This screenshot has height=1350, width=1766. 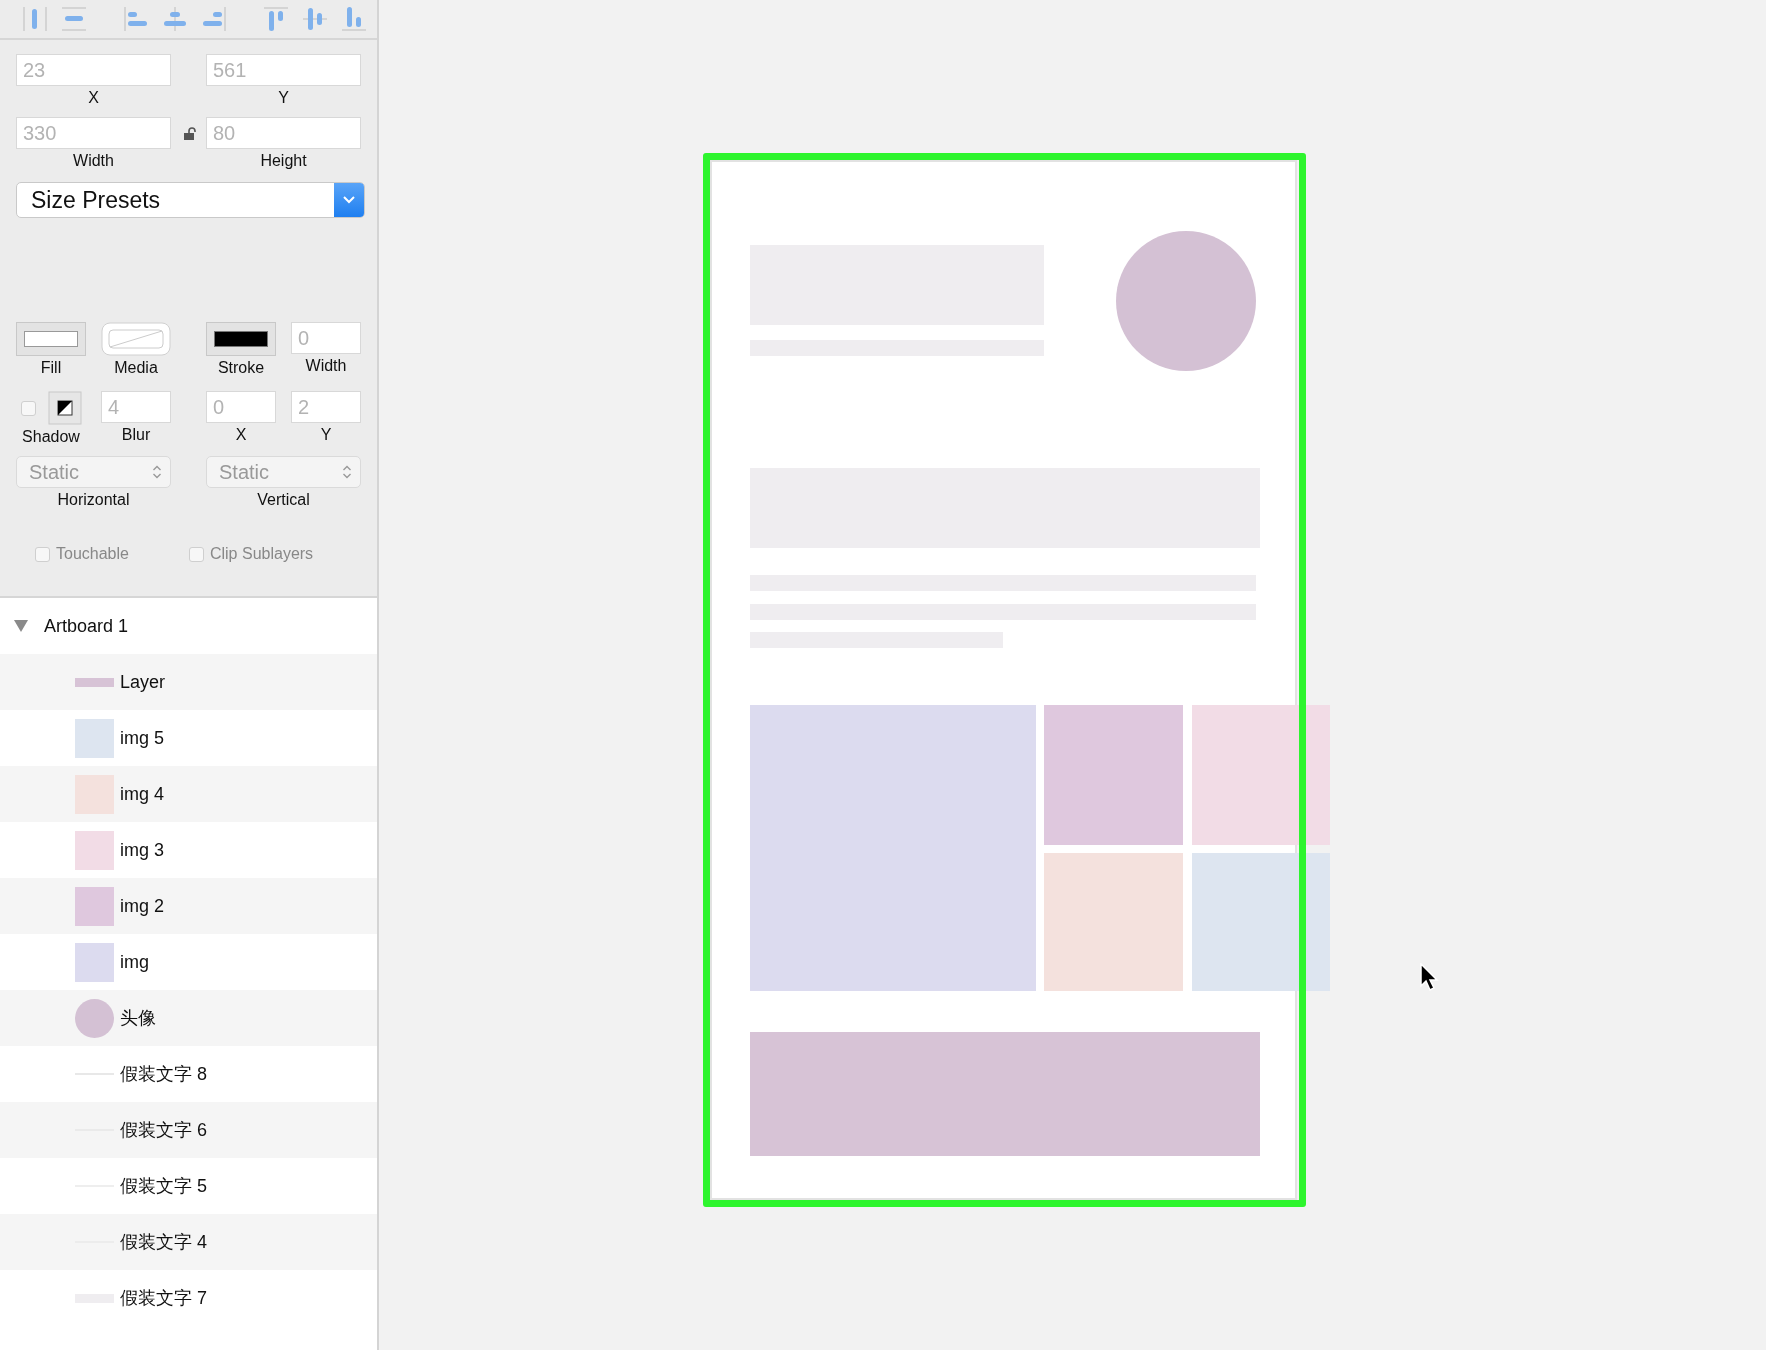 What do you see at coordinates (136, 435) in the screenshot?
I see `field-label: Blur` at bounding box center [136, 435].